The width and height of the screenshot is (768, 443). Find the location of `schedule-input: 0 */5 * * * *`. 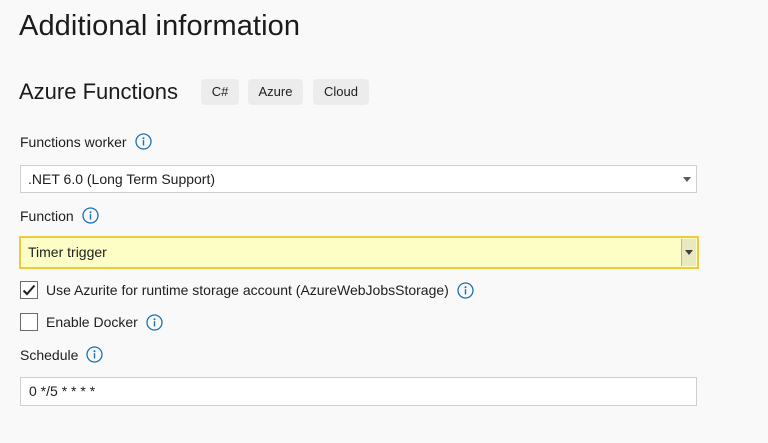

schedule-input: 0 */5 * * * * is located at coordinates (358, 391).